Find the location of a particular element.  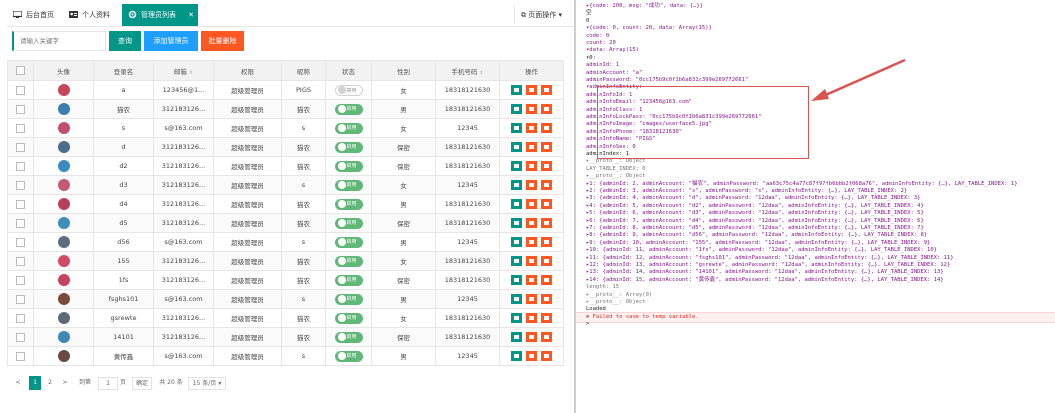

header-select-all is located at coordinates (20, 70).